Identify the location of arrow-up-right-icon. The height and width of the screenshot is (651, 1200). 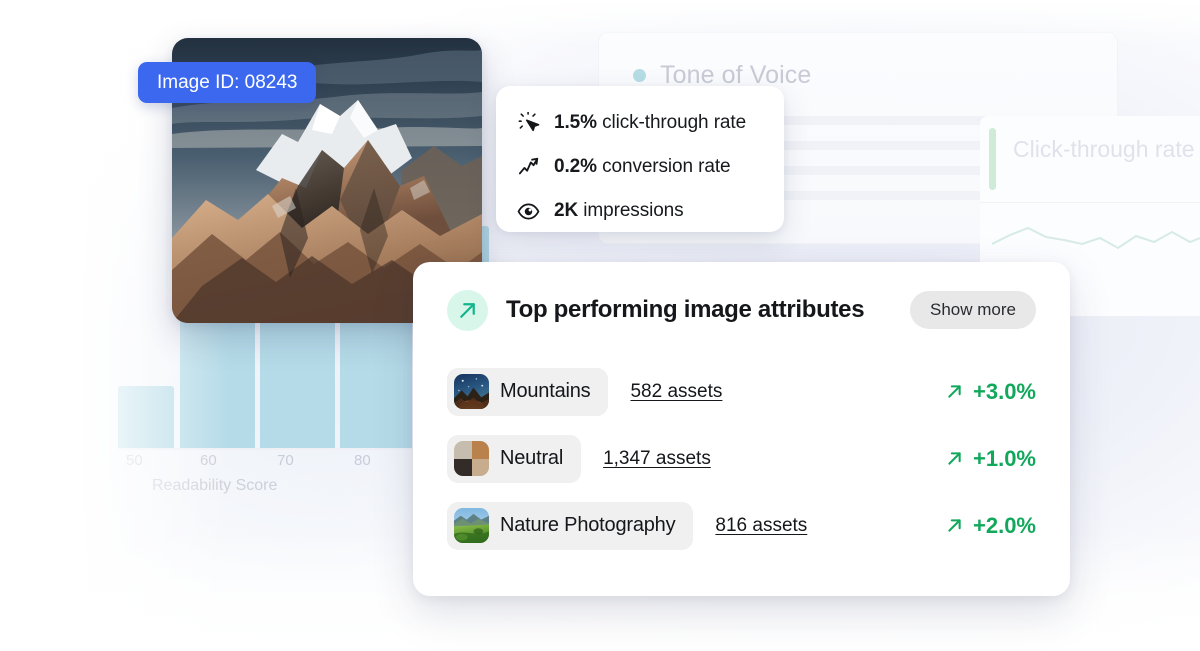
(467, 310).